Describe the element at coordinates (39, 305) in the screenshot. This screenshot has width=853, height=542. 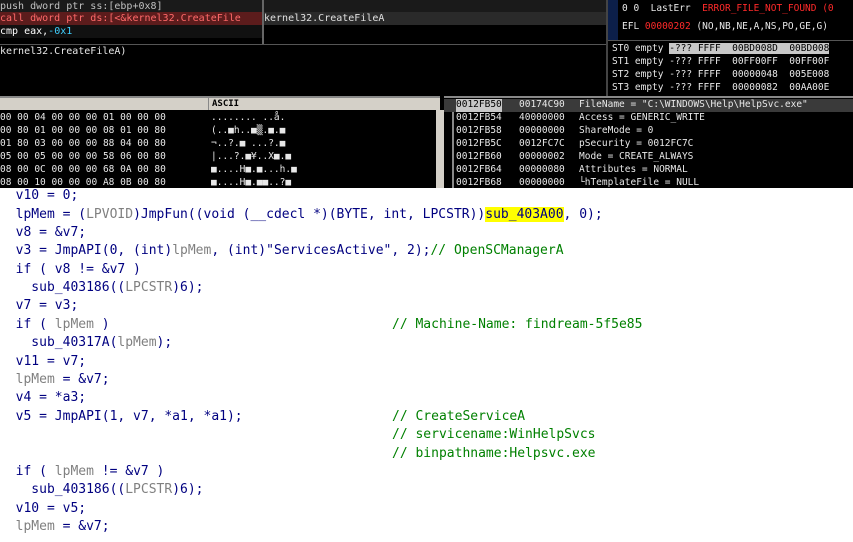
I see `code-line: v7 = v3;` at that location.